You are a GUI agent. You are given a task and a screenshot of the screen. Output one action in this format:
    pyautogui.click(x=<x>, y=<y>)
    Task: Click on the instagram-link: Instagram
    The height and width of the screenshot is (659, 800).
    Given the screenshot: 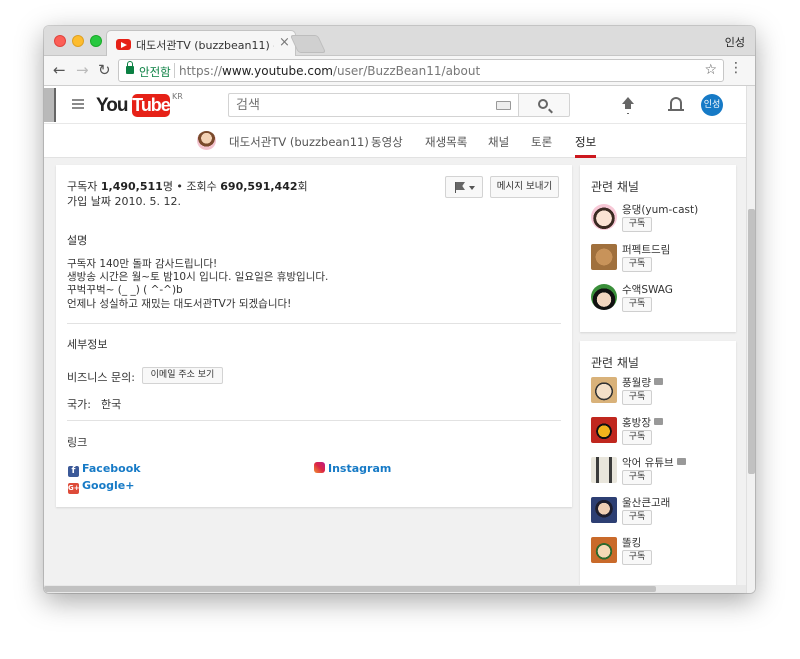 What is the action you would take?
    pyautogui.click(x=352, y=468)
    